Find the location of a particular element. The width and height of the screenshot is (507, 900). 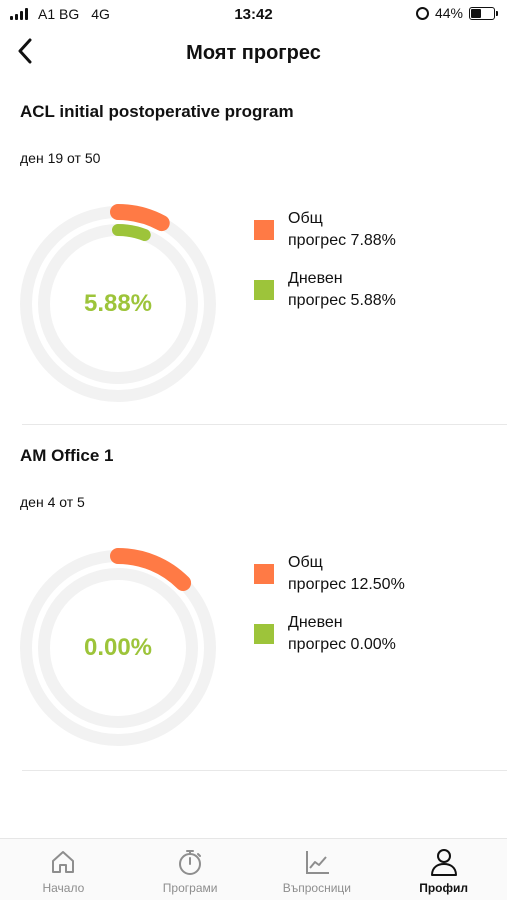

nav-item-profile: Профил is located at coordinates (443, 869).